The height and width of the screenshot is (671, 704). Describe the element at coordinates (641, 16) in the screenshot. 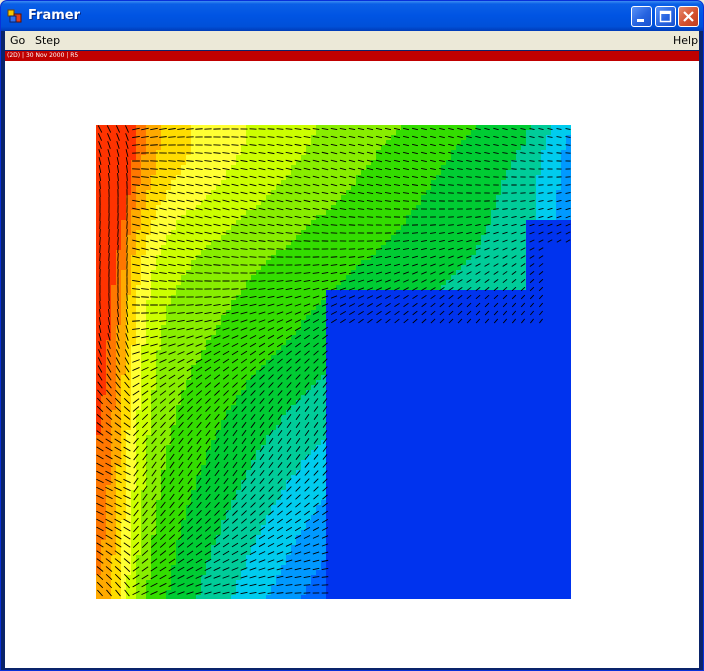

I see `minimize-button` at that location.